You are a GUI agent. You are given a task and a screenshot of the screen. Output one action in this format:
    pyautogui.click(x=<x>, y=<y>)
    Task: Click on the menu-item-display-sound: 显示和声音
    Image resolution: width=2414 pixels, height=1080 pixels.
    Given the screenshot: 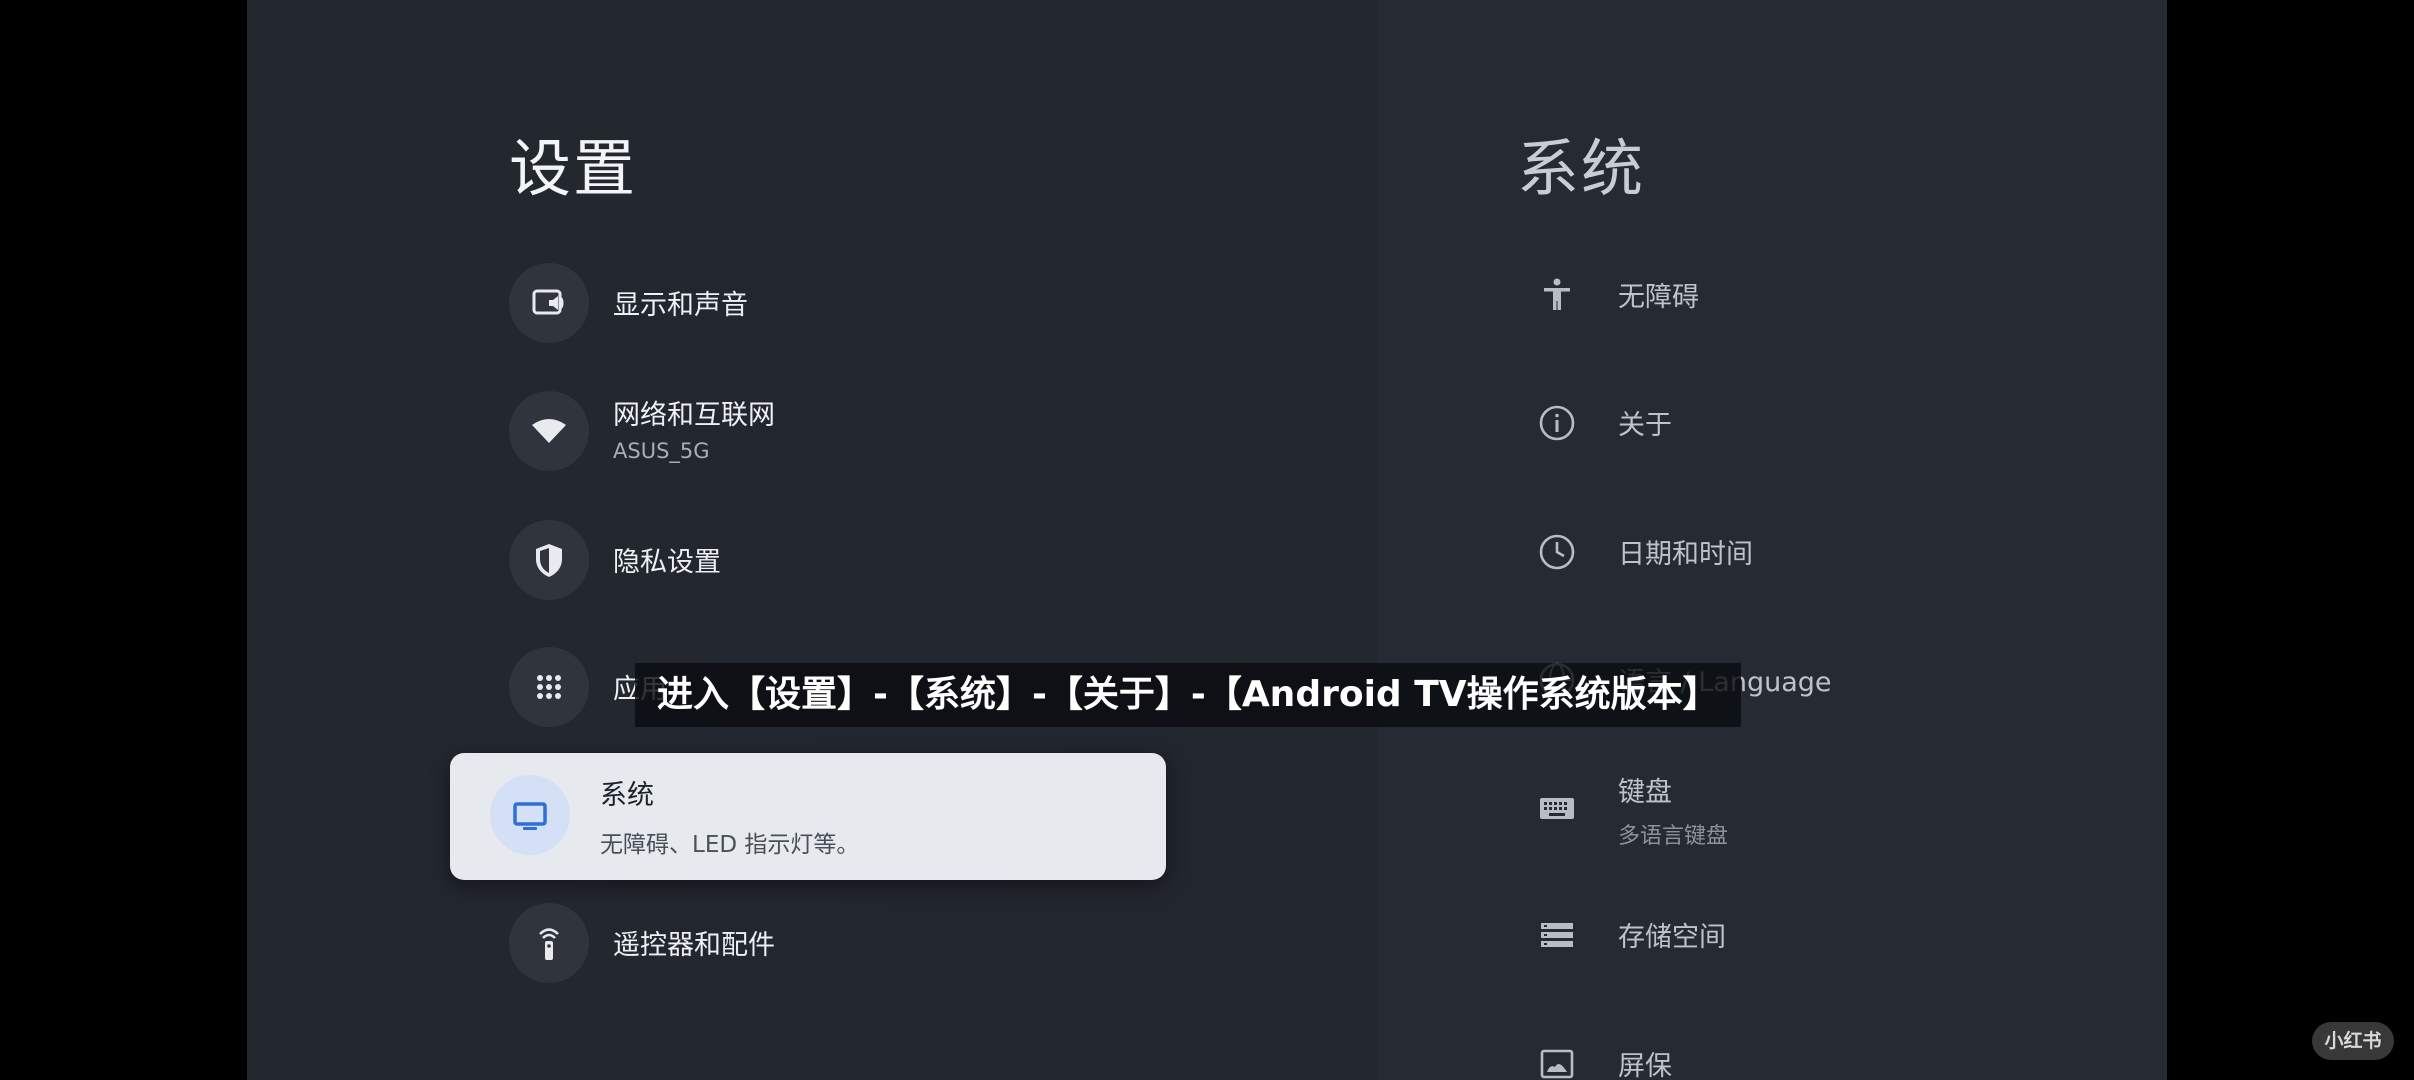 What is the action you would take?
    pyautogui.click(x=819, y=303)
    